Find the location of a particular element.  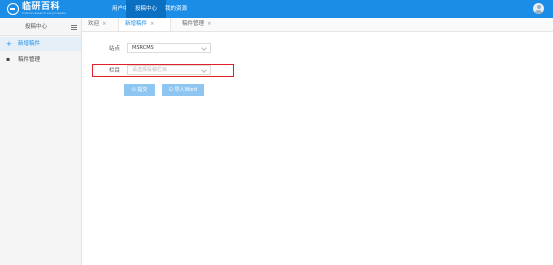

submit-button: ⊙ 提交 is located at coordinates (139, 90).